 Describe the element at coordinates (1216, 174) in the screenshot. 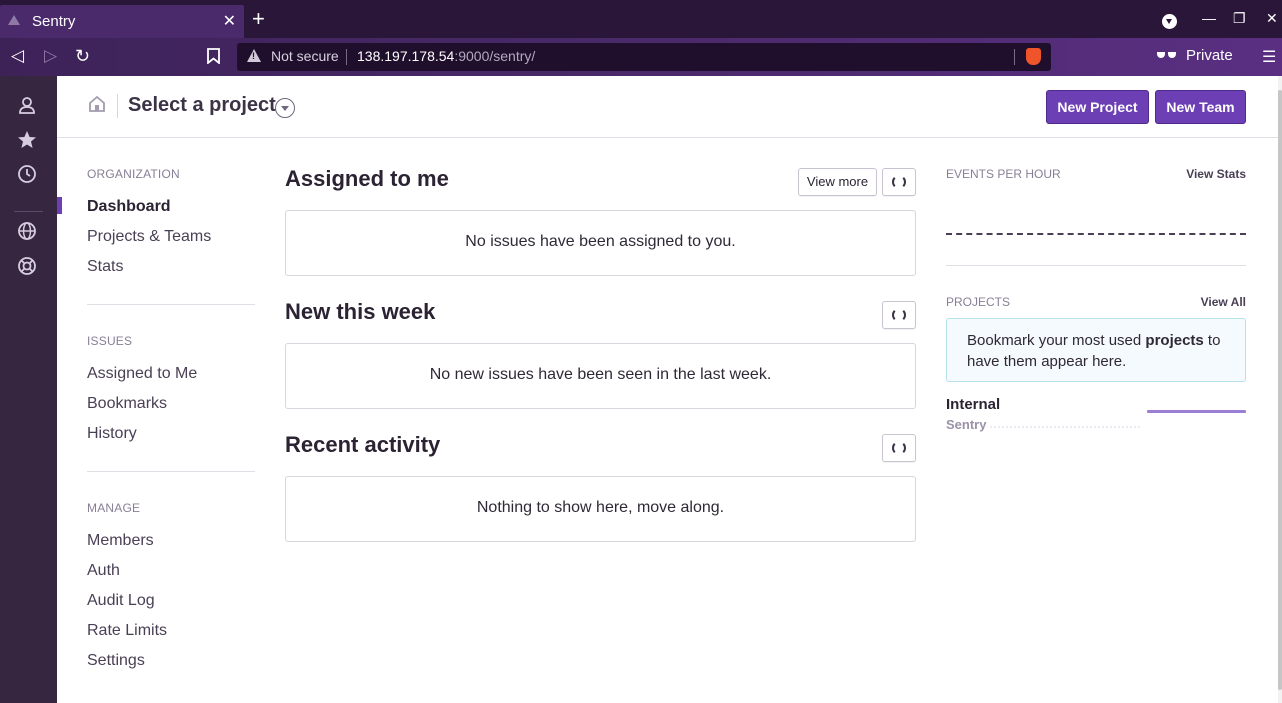

I see `view-stats-link: View Stats` at that location.